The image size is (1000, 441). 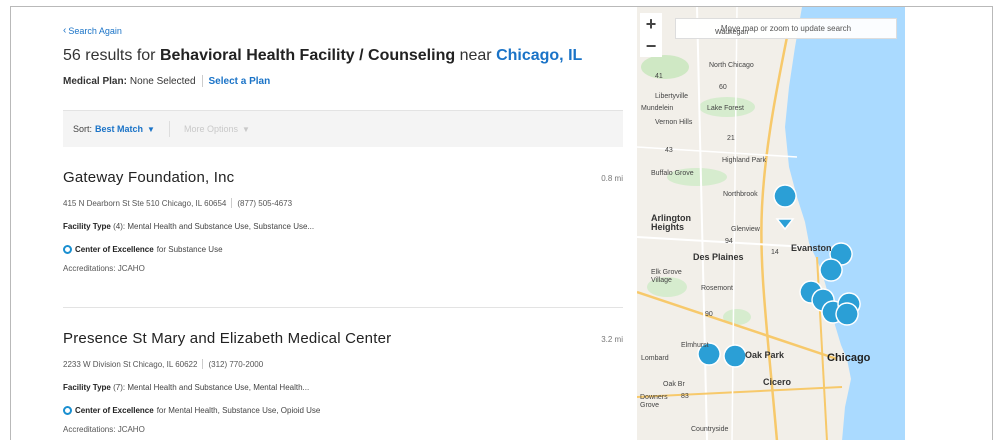 What do you see at coordinates (731, 65) in the screenshot?
I see `map-label-north-chicago: North Chicago` at bounding box center [731, 65].